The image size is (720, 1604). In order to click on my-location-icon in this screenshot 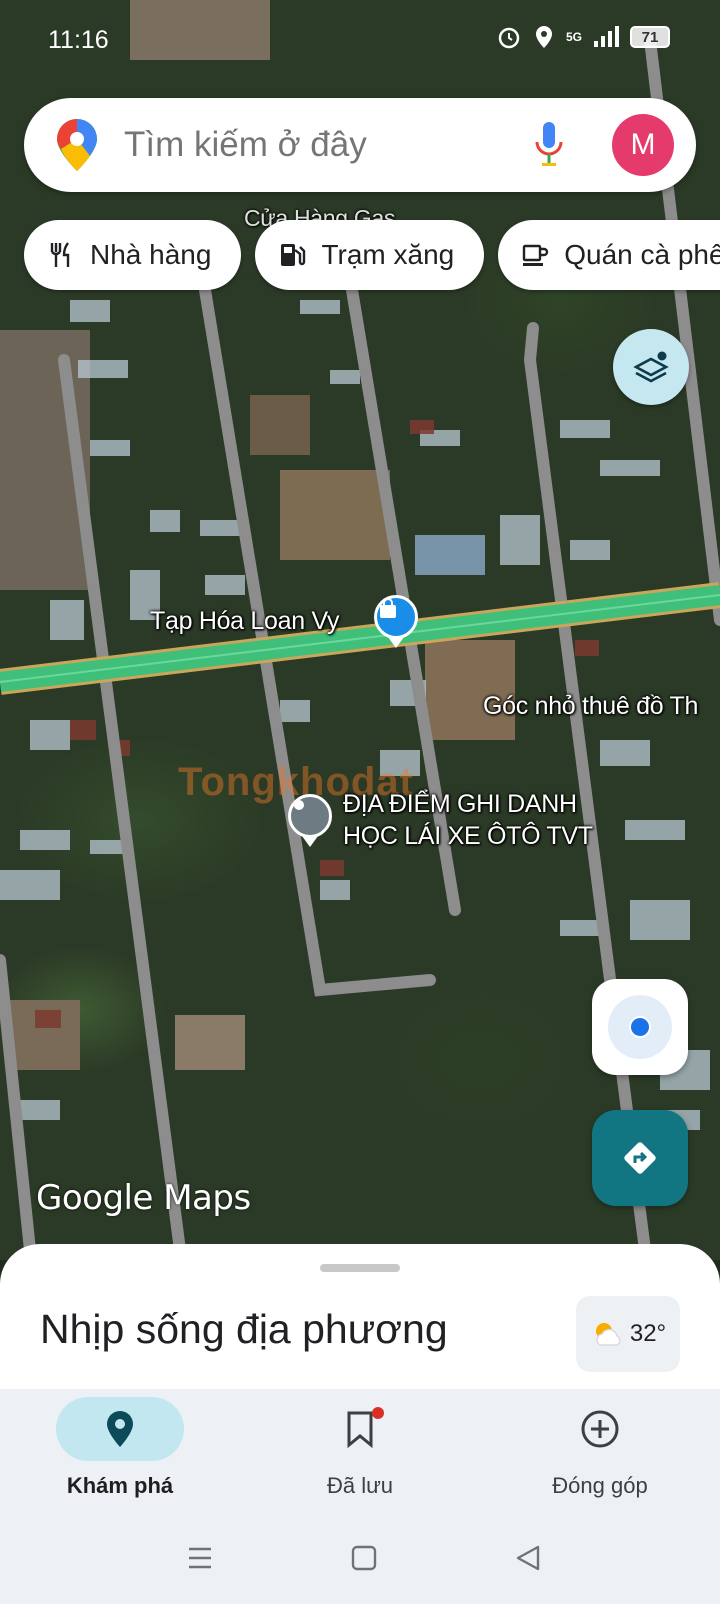, I will do `click(640, 1027)`.